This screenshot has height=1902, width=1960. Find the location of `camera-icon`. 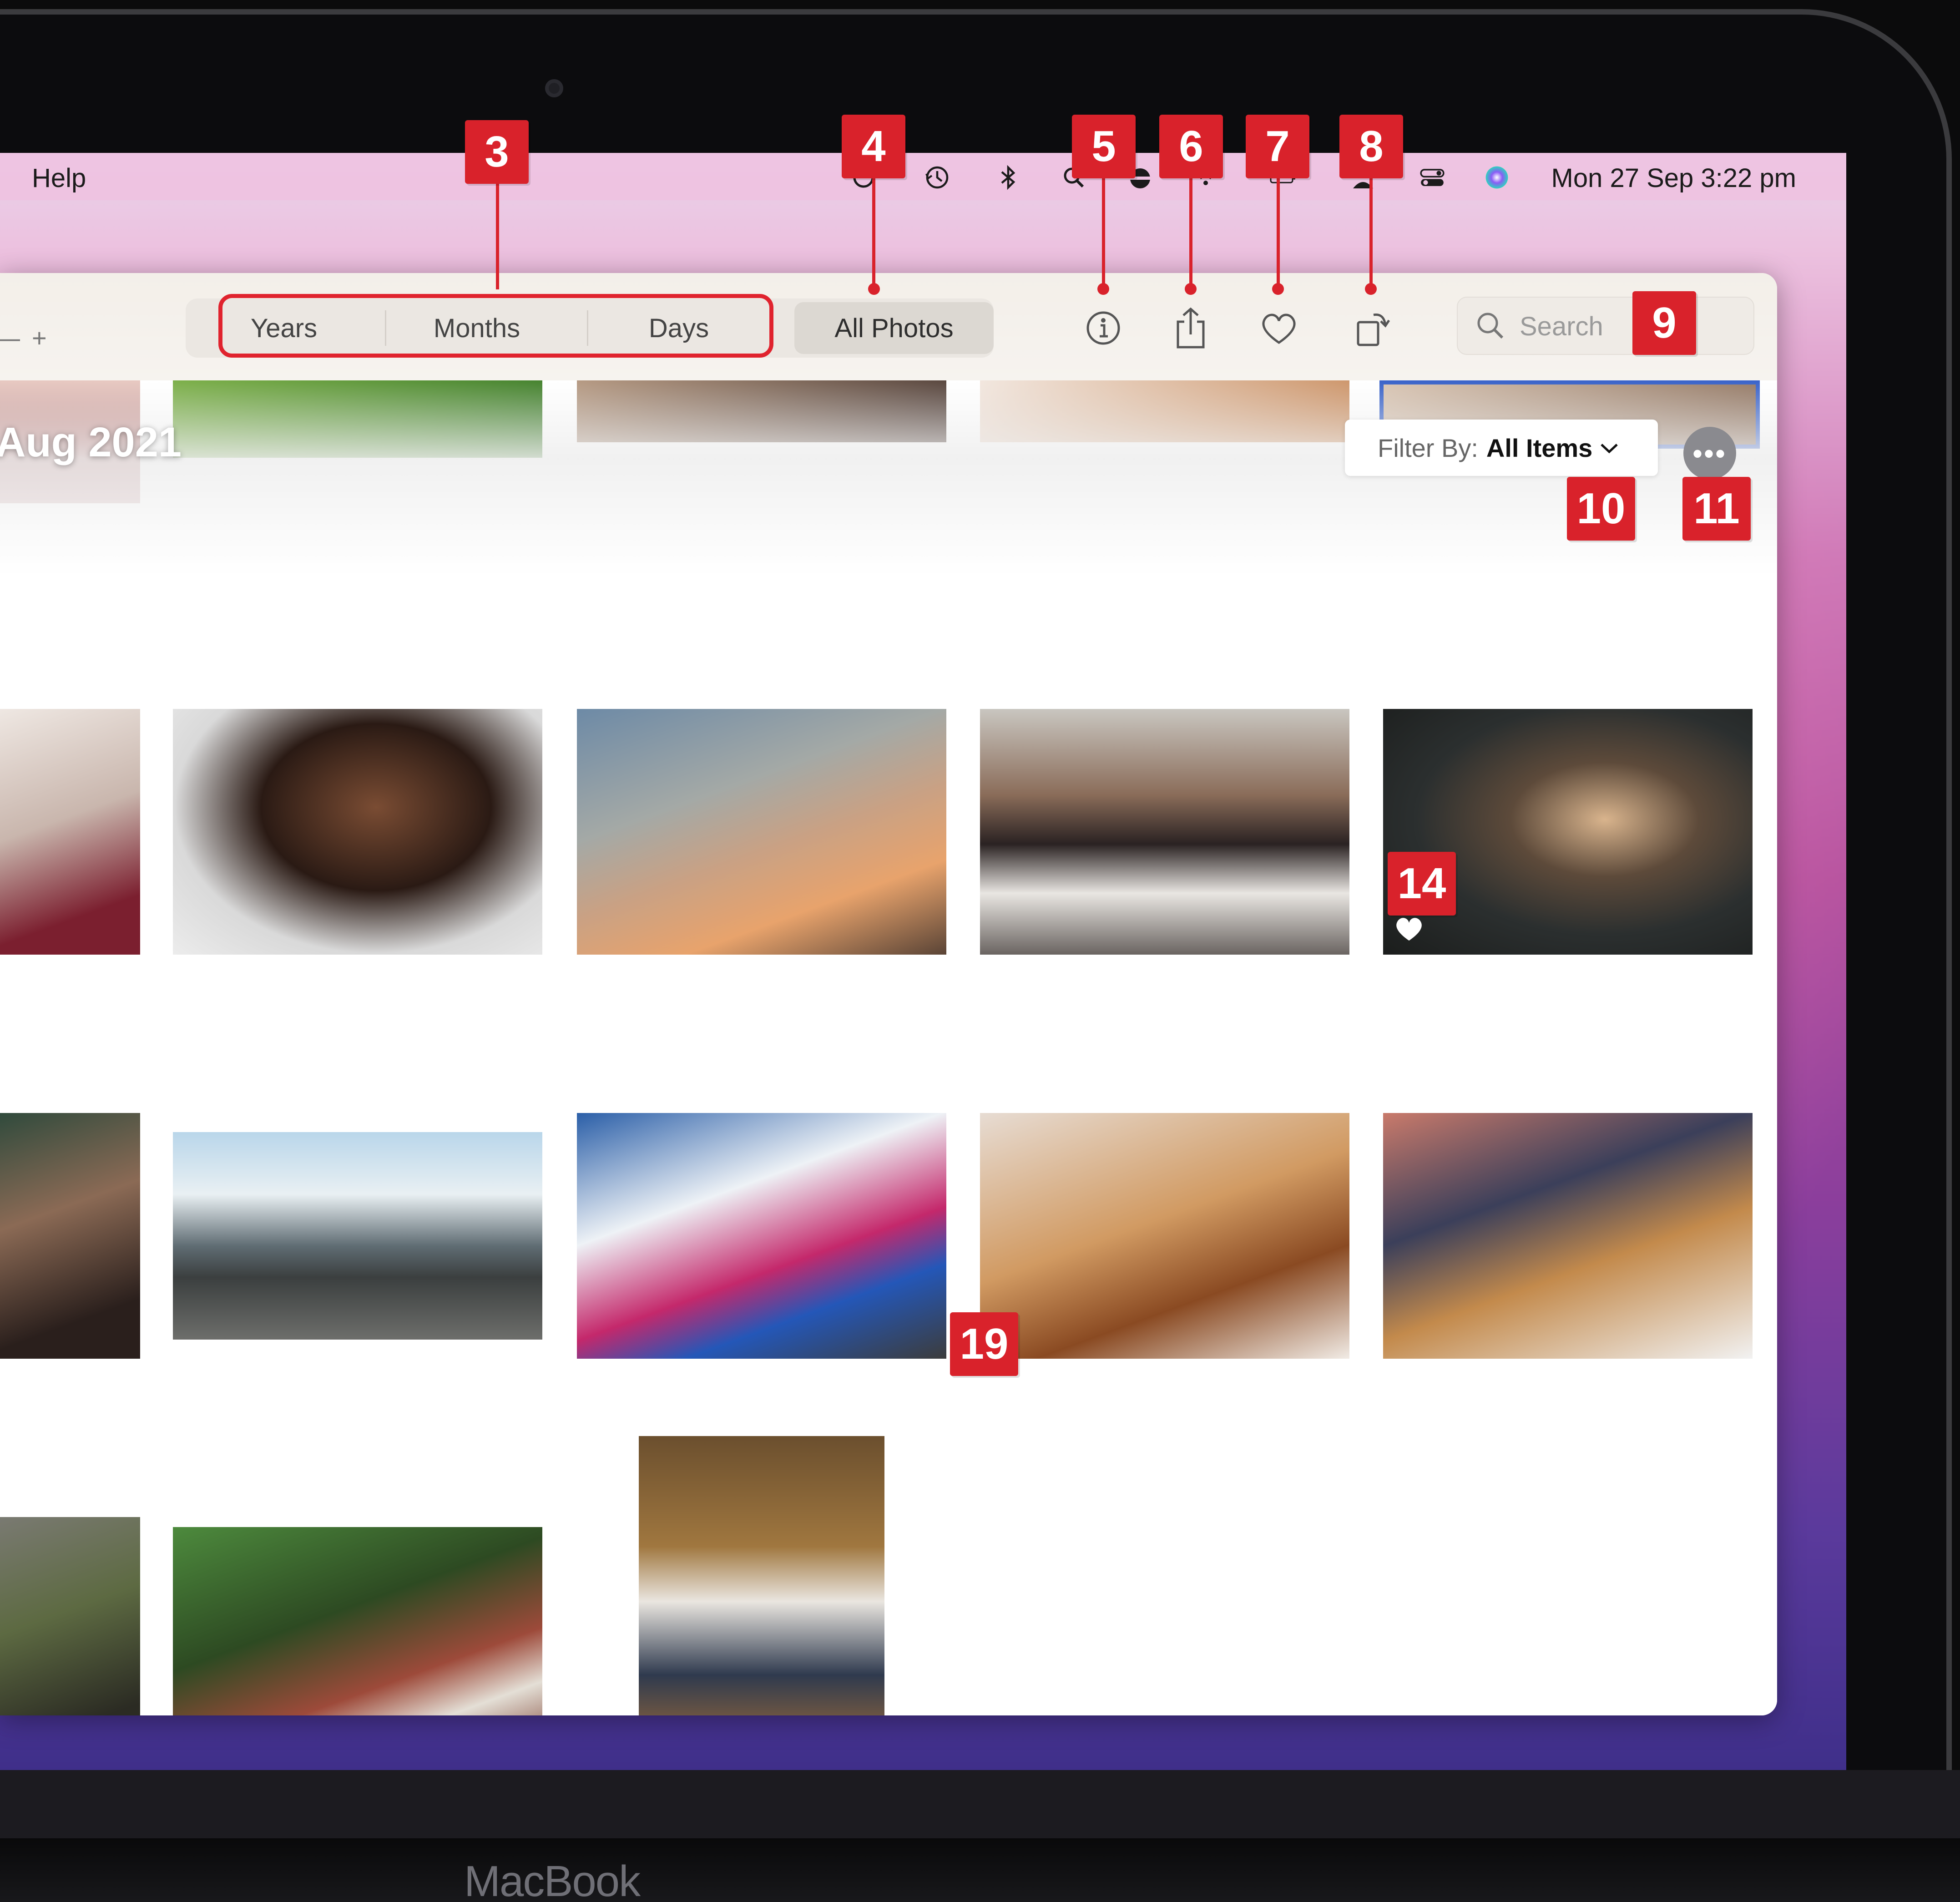

camera-icon is located at coordinates (554, 88).